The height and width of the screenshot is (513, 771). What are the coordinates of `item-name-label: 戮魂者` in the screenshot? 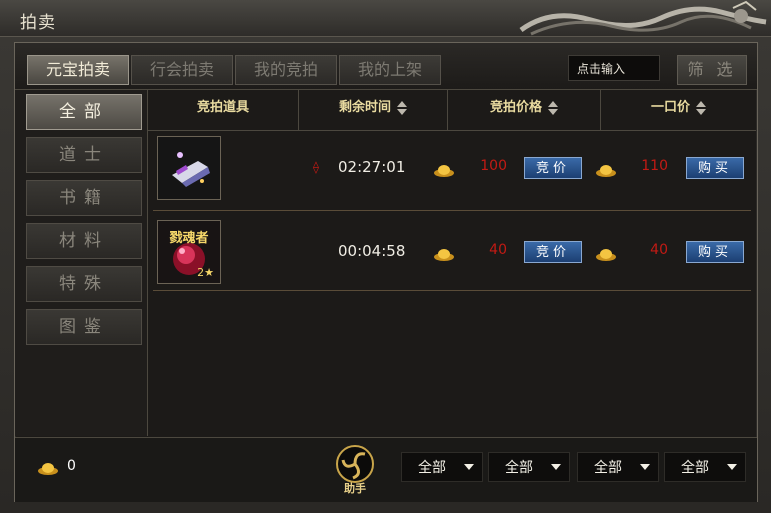 It's located at (189, 238).